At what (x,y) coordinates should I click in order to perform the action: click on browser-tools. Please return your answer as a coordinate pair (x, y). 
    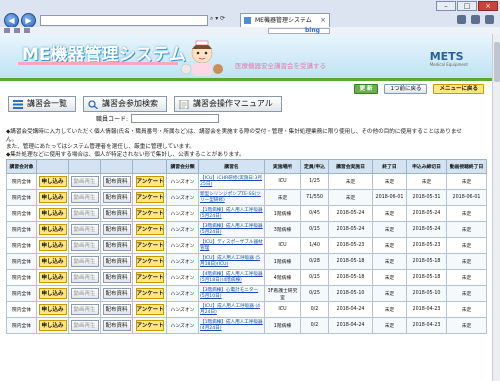
    Looking at the image, I should click on (475, 19).